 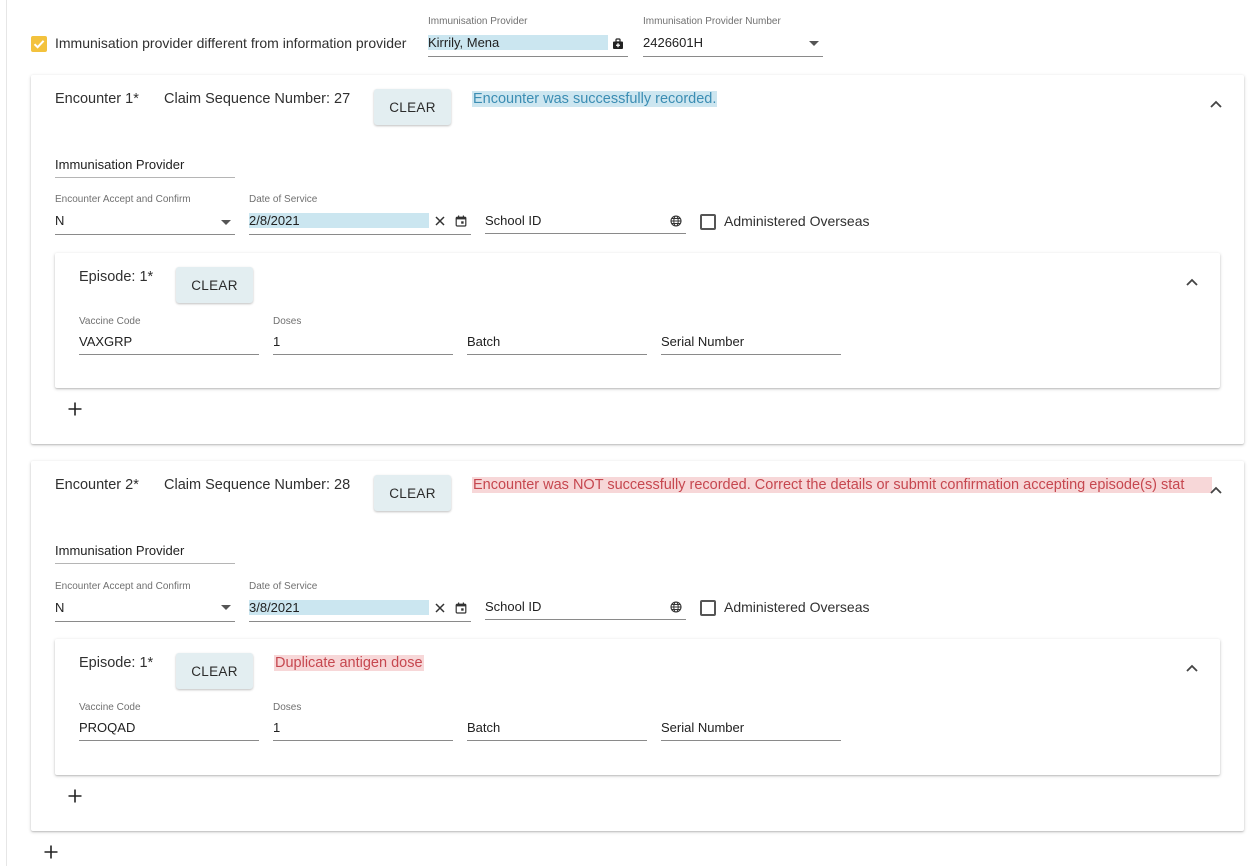 I want to click on provider-number-select: Immunisation Provider Number 2426601H, so click(x=733, y=37).